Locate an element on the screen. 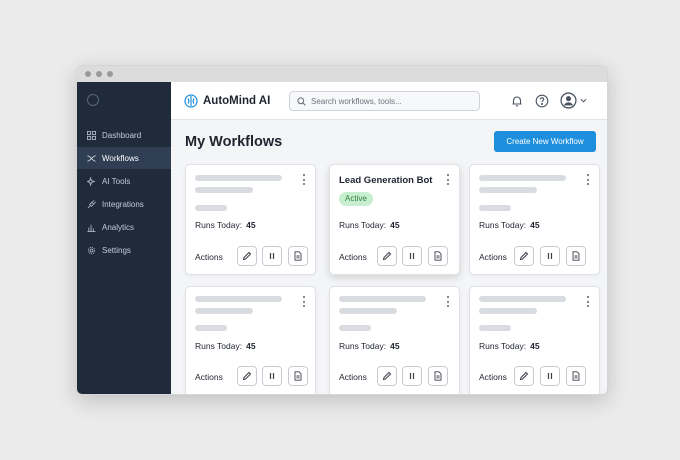  chevron-down-icon is located at coordinates (583, 100).